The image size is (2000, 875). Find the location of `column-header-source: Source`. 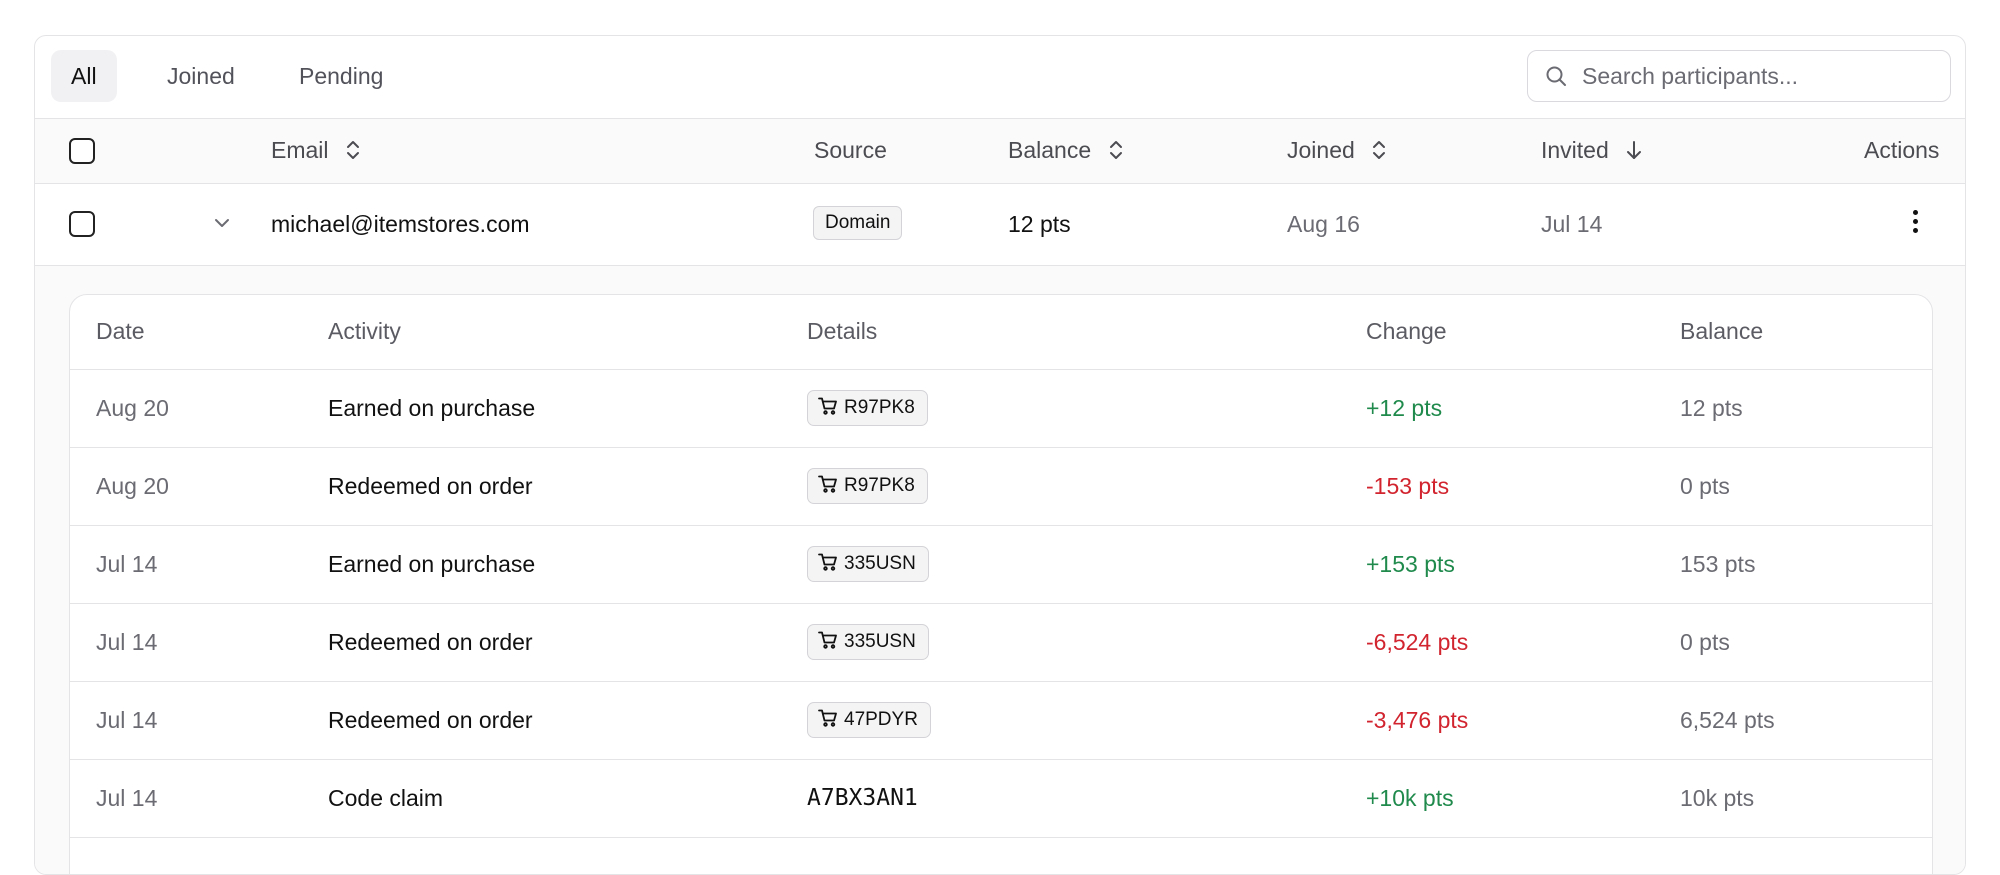

column-header-source: Source is located at coordinates (850, 150).